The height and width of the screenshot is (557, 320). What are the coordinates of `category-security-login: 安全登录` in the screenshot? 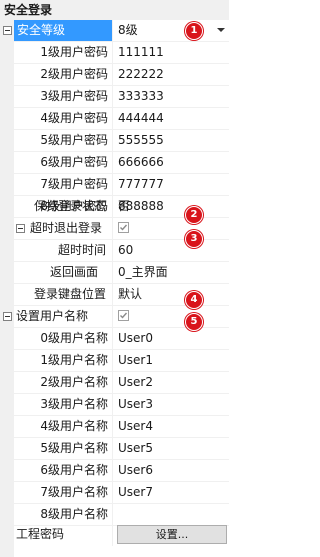 It's located at (114, 10).